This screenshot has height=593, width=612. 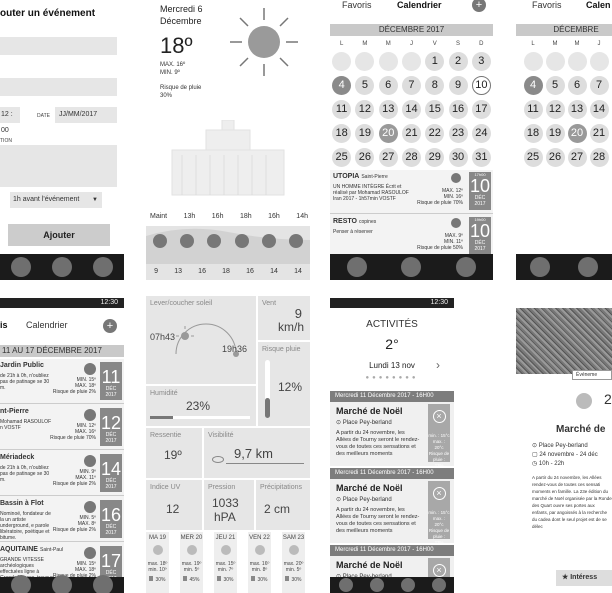 What do you see at coordinates (458, 157) in the screenshot?
I see `calendar-day: 30` at bounding box center [458, 157].